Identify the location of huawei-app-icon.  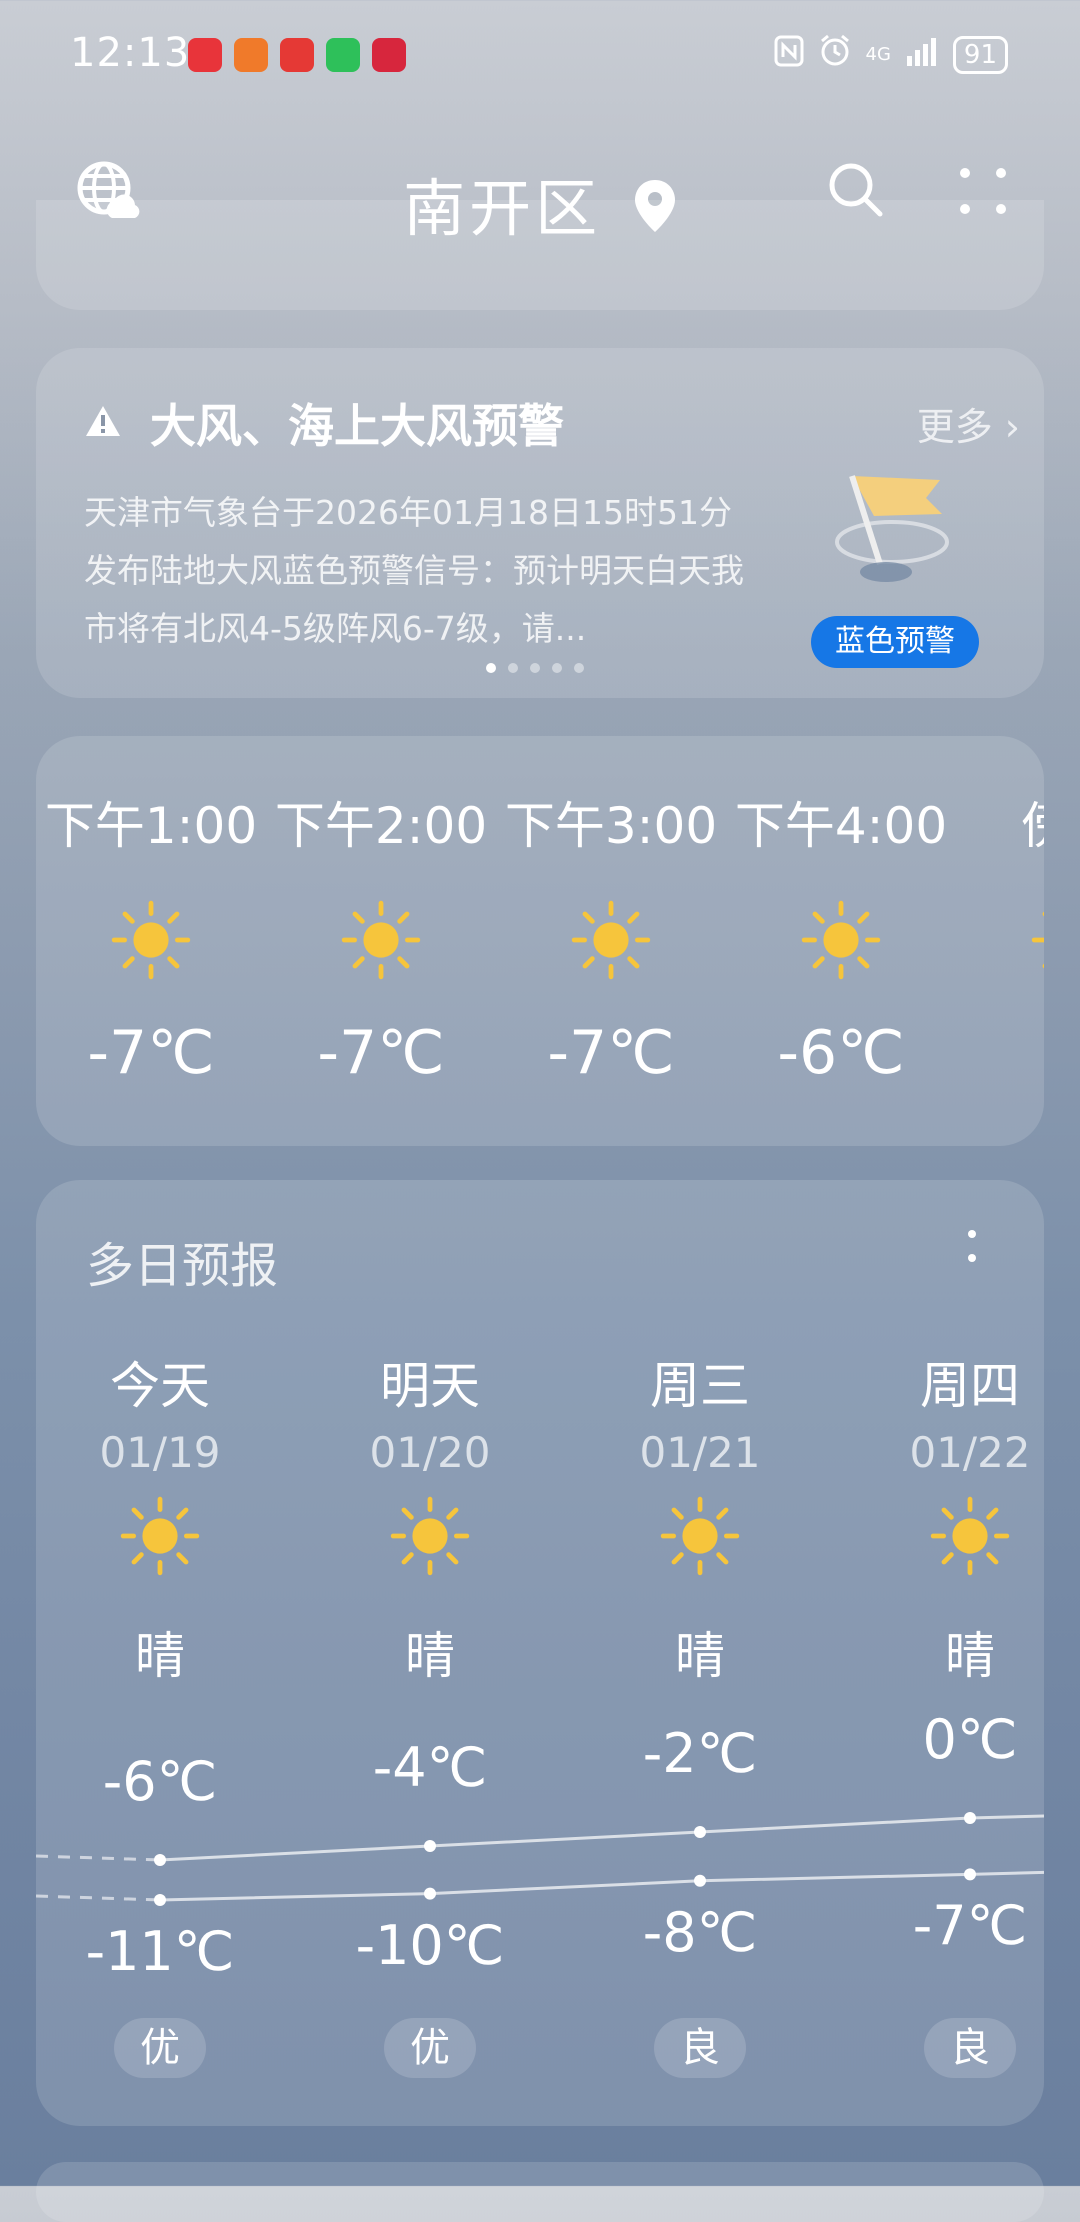
(205, 55).